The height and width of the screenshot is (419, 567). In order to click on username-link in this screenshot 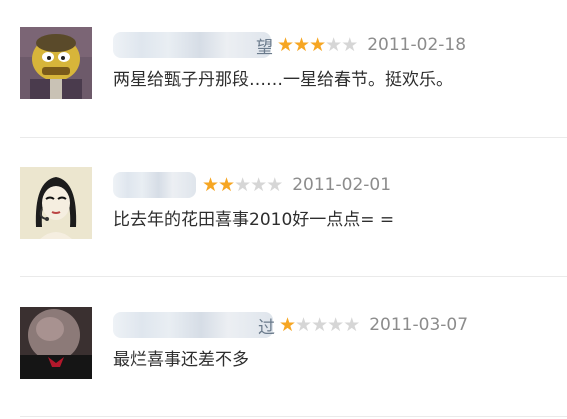, I will do `click(154, 185)`.